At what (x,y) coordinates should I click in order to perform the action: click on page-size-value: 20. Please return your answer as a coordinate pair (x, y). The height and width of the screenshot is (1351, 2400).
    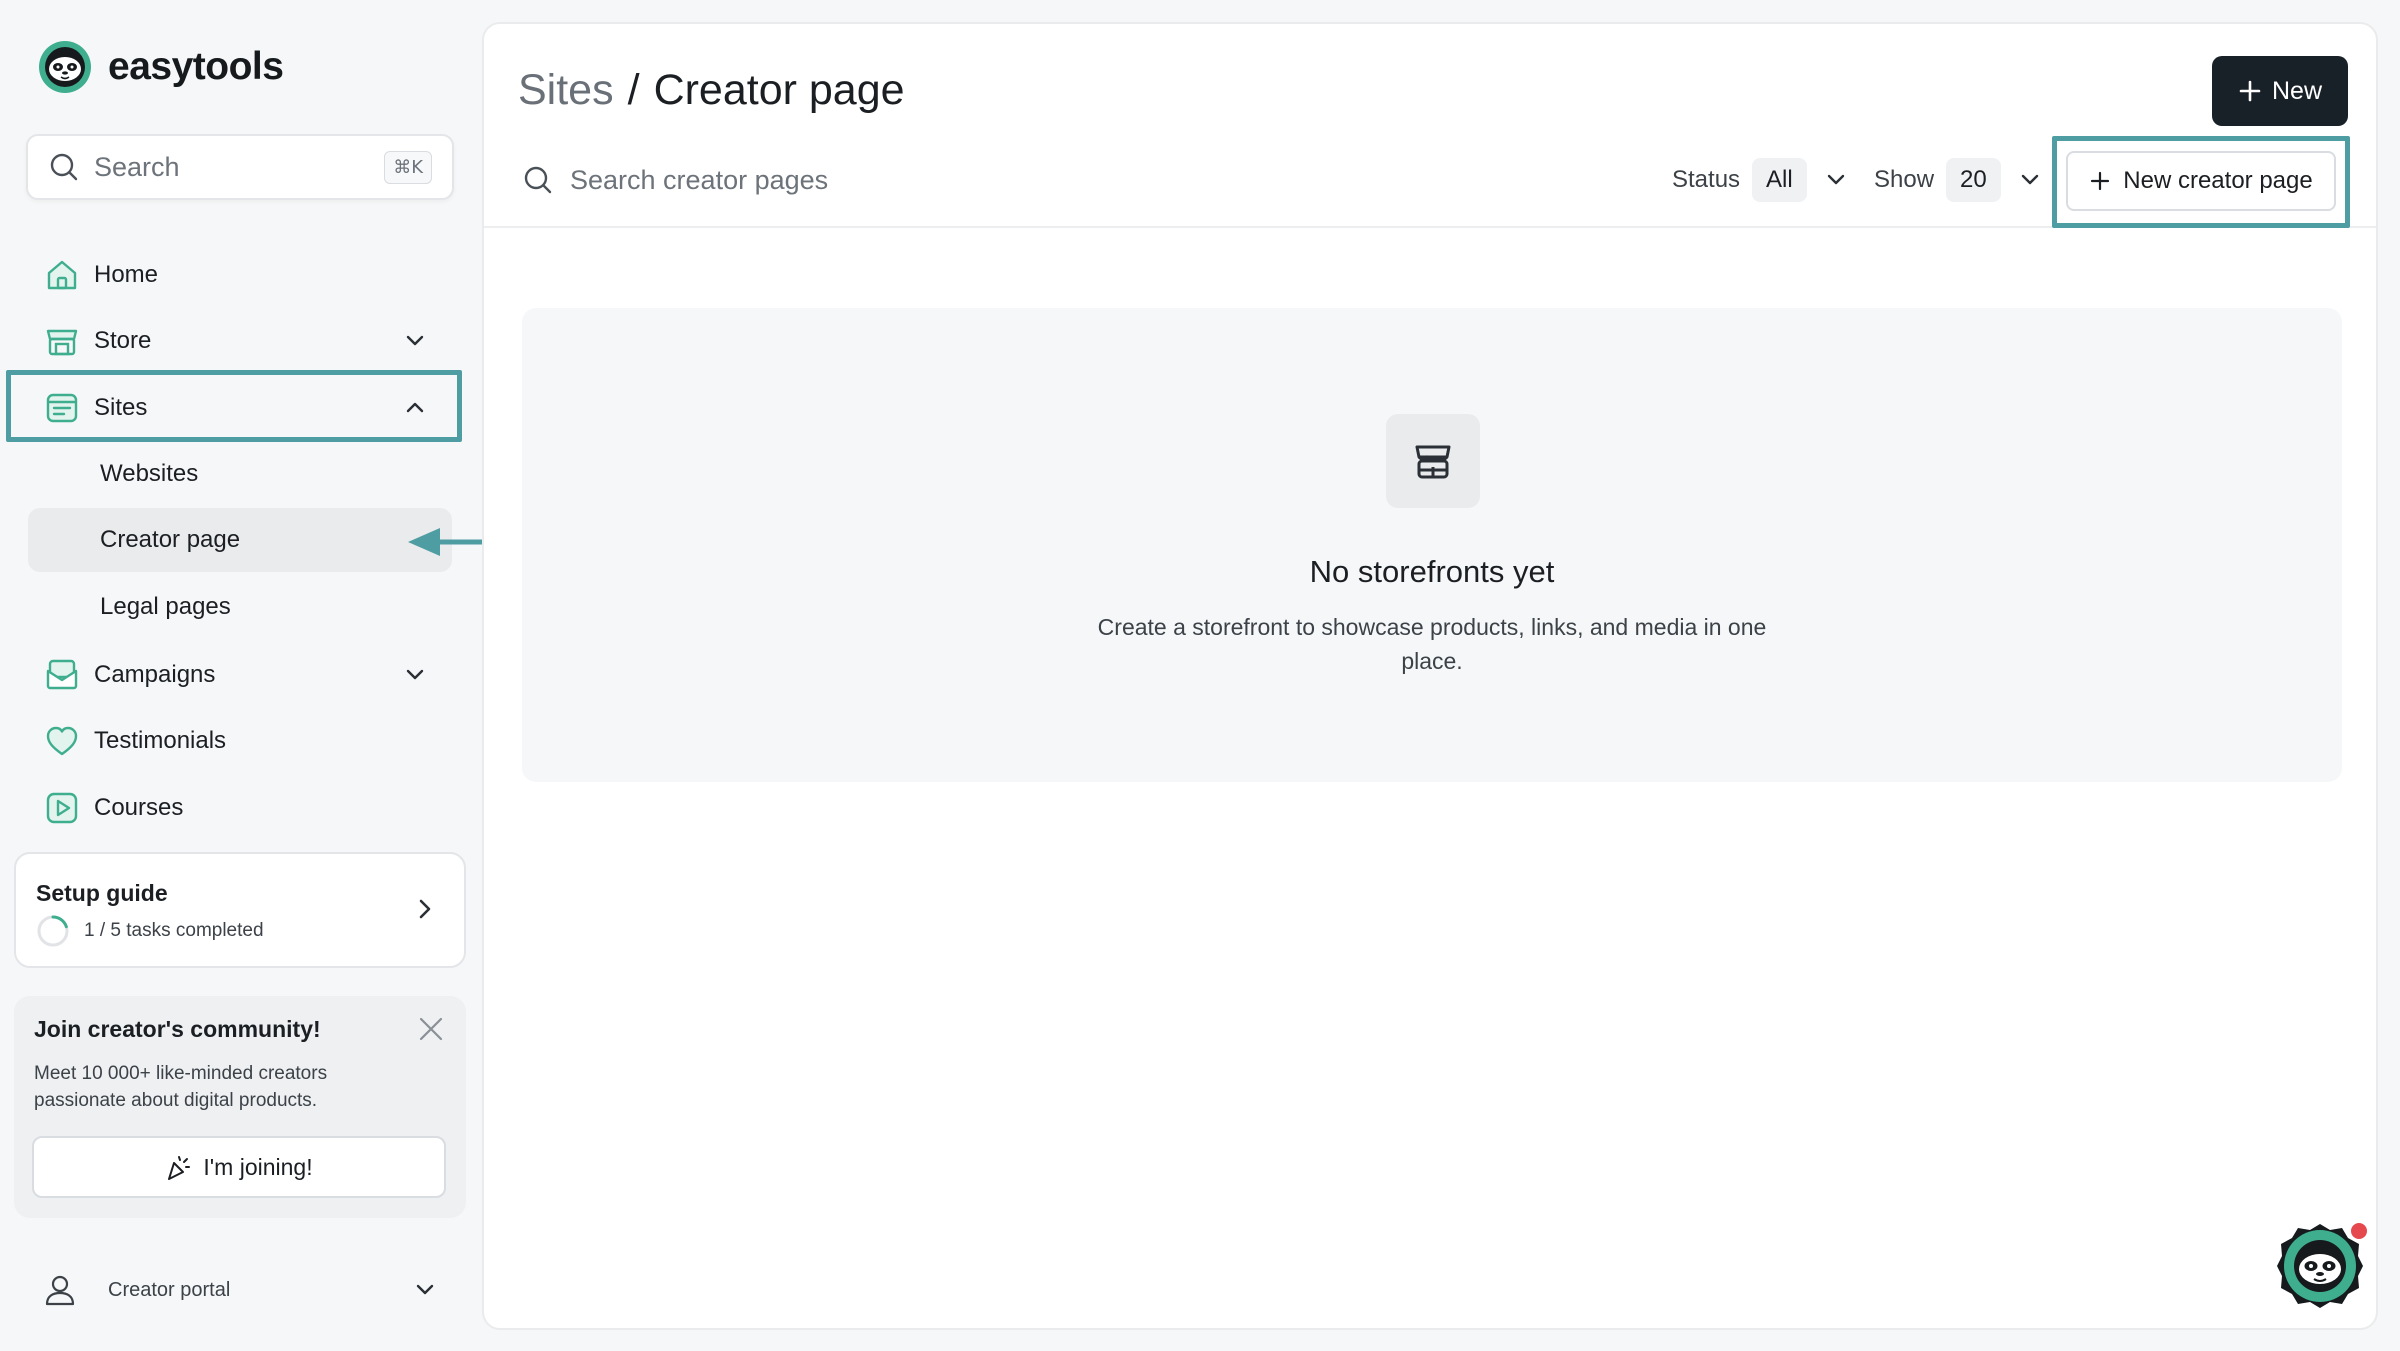
    Looking at the image, I should click on (1973, 180).